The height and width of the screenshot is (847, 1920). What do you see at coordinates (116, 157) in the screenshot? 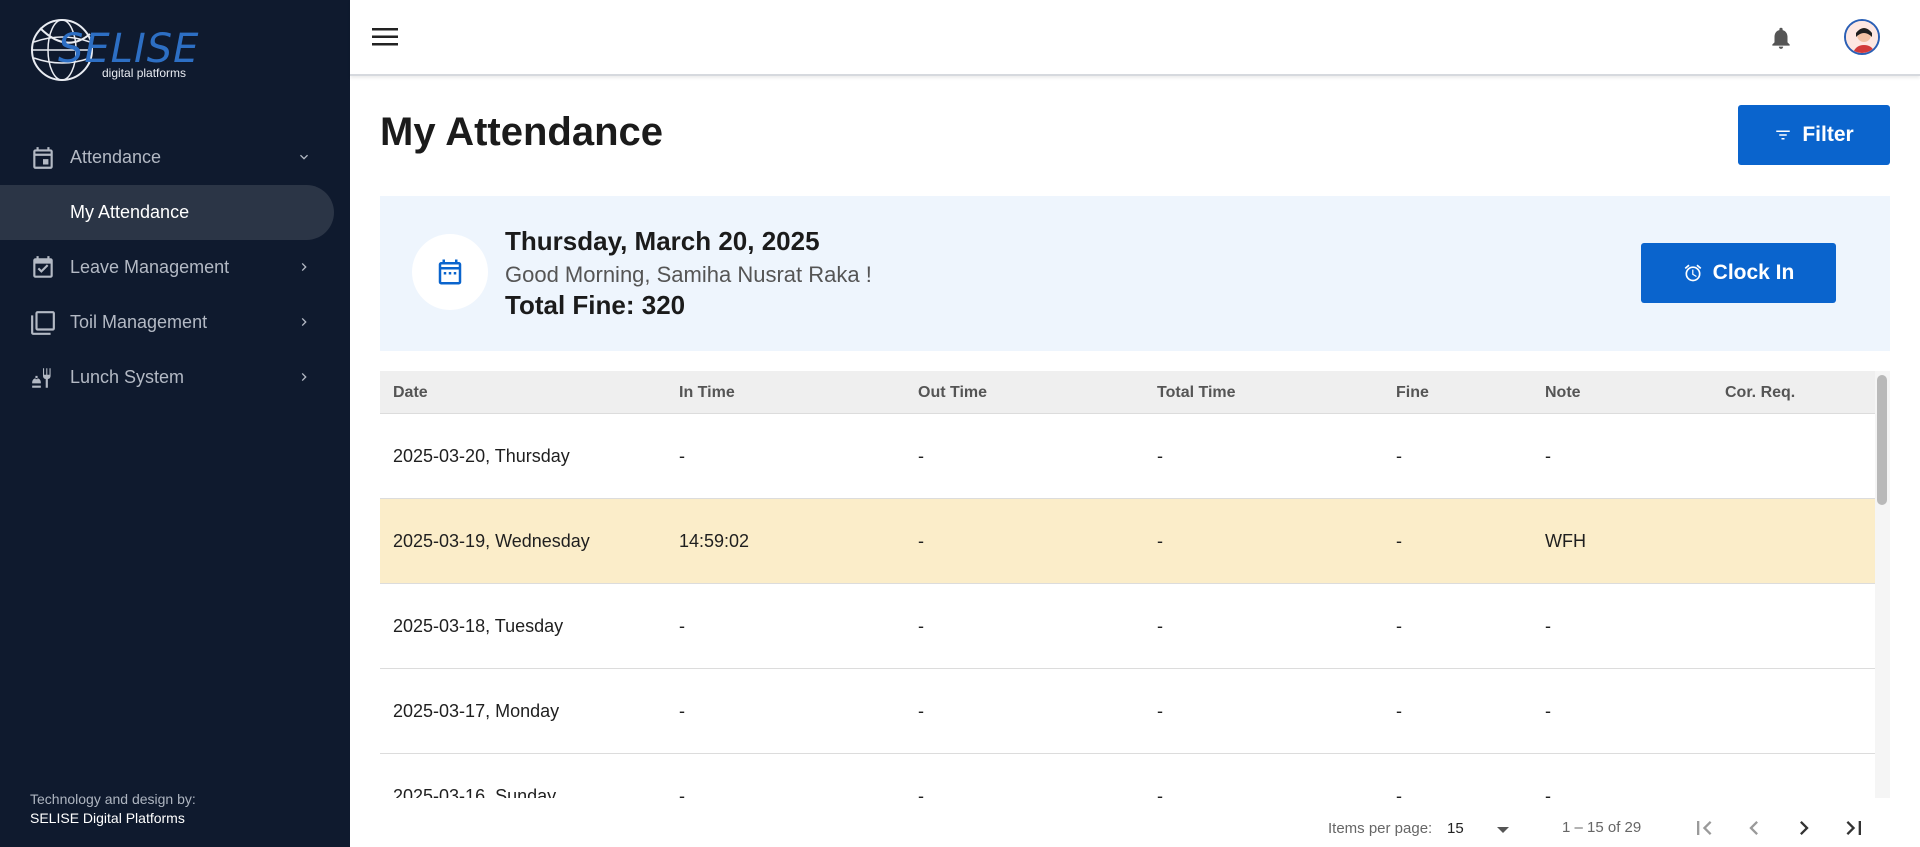
I see `sidebar-item-label: Attendance` at bounding box center [116, 157].